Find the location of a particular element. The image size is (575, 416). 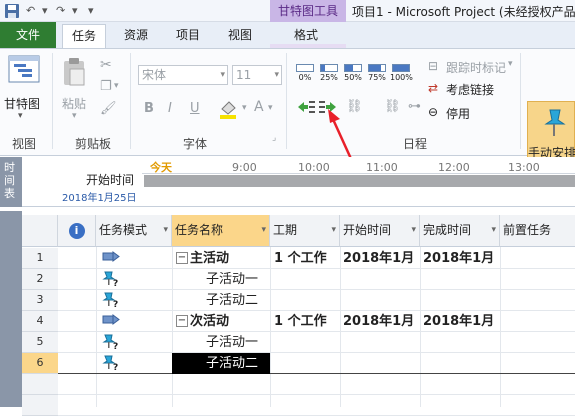

copy-icon: ❐ is located at coordinates (106, 86).